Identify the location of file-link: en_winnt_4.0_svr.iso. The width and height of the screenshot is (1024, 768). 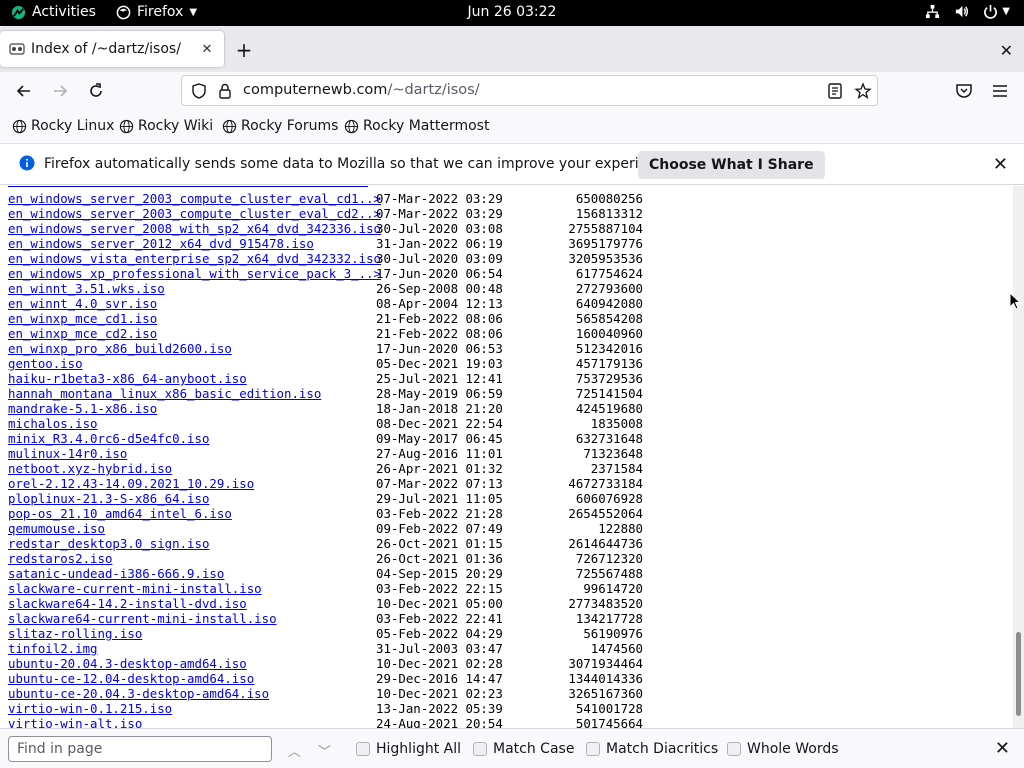
(82, 303).